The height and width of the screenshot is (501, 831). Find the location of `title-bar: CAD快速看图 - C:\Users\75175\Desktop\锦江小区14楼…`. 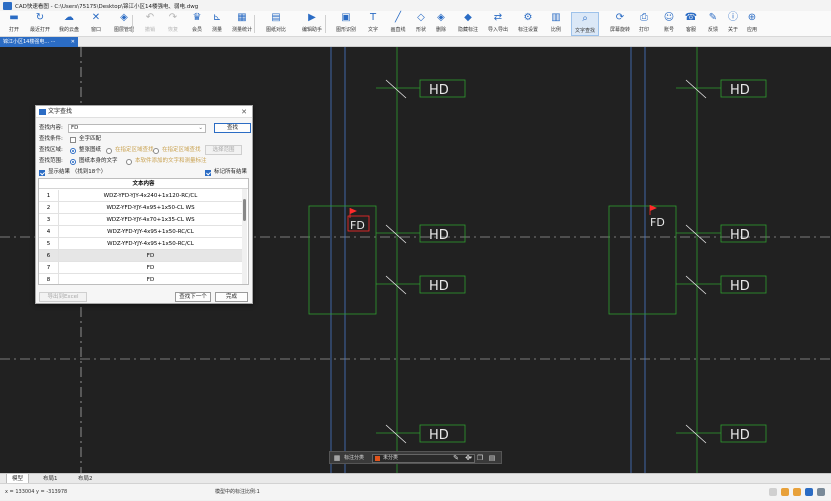

title-bar: CAD快速看图 - C:\Users\75175\Desktop\锦江小区14楼… is located at coordinates (415, 5).